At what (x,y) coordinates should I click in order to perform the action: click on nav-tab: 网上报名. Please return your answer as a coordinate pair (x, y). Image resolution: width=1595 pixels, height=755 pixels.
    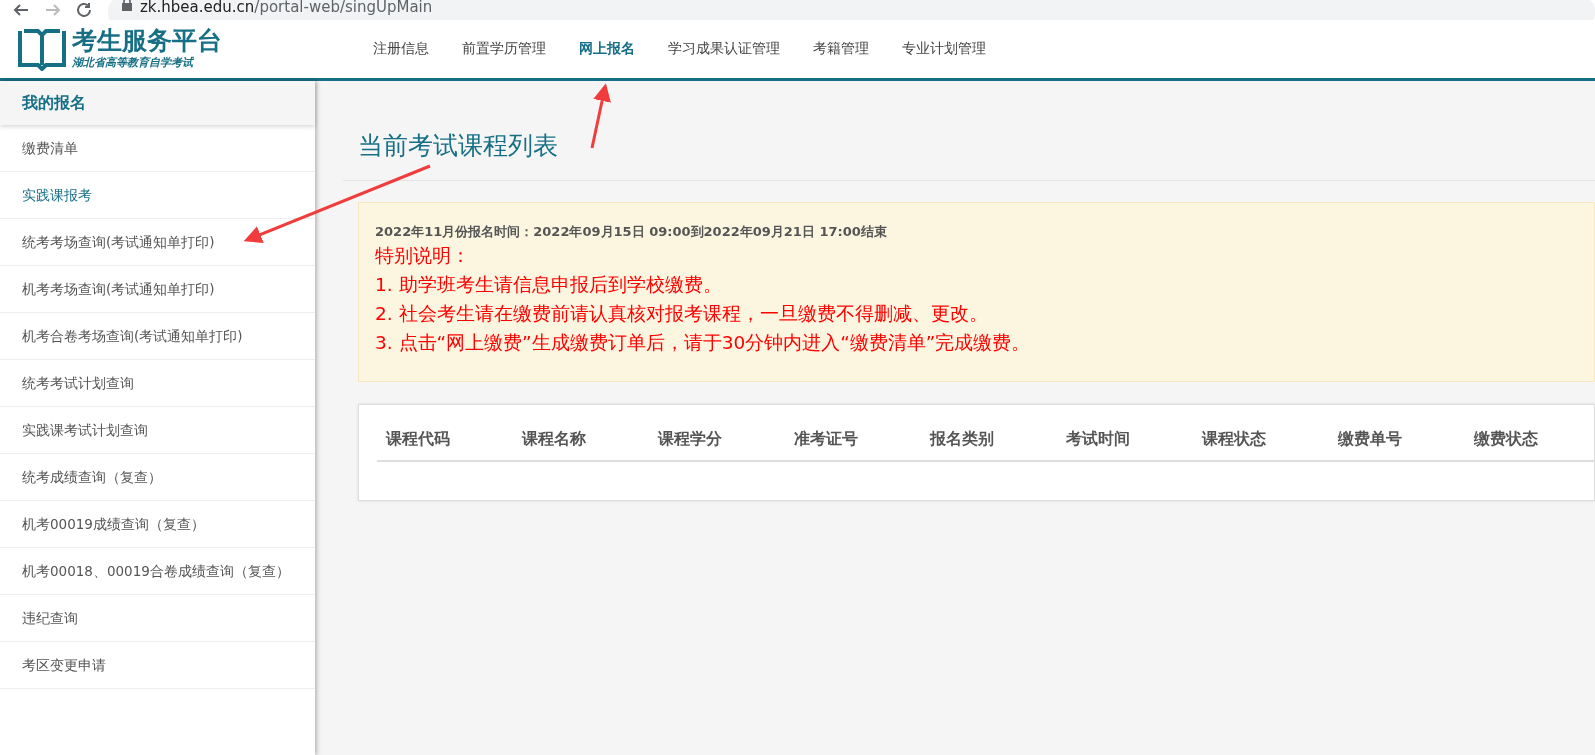
    Looking at the image, I should click on (606, 49).